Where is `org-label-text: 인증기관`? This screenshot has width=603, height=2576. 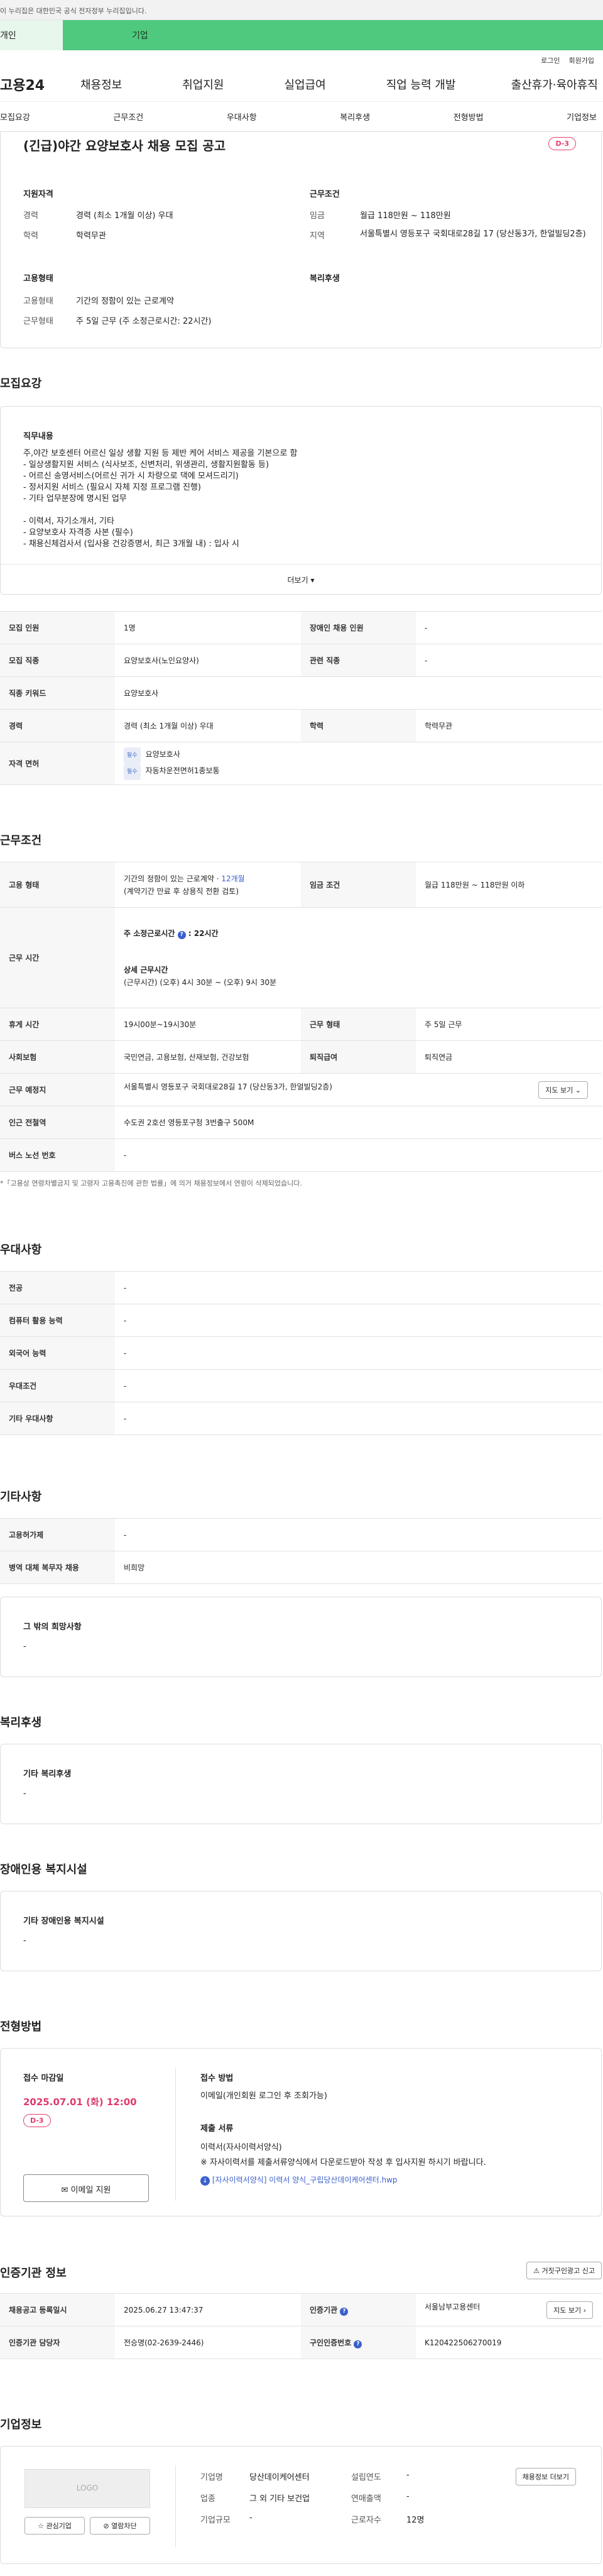
org-label-text: 인증기관 is located at coordinates (324, 2310).